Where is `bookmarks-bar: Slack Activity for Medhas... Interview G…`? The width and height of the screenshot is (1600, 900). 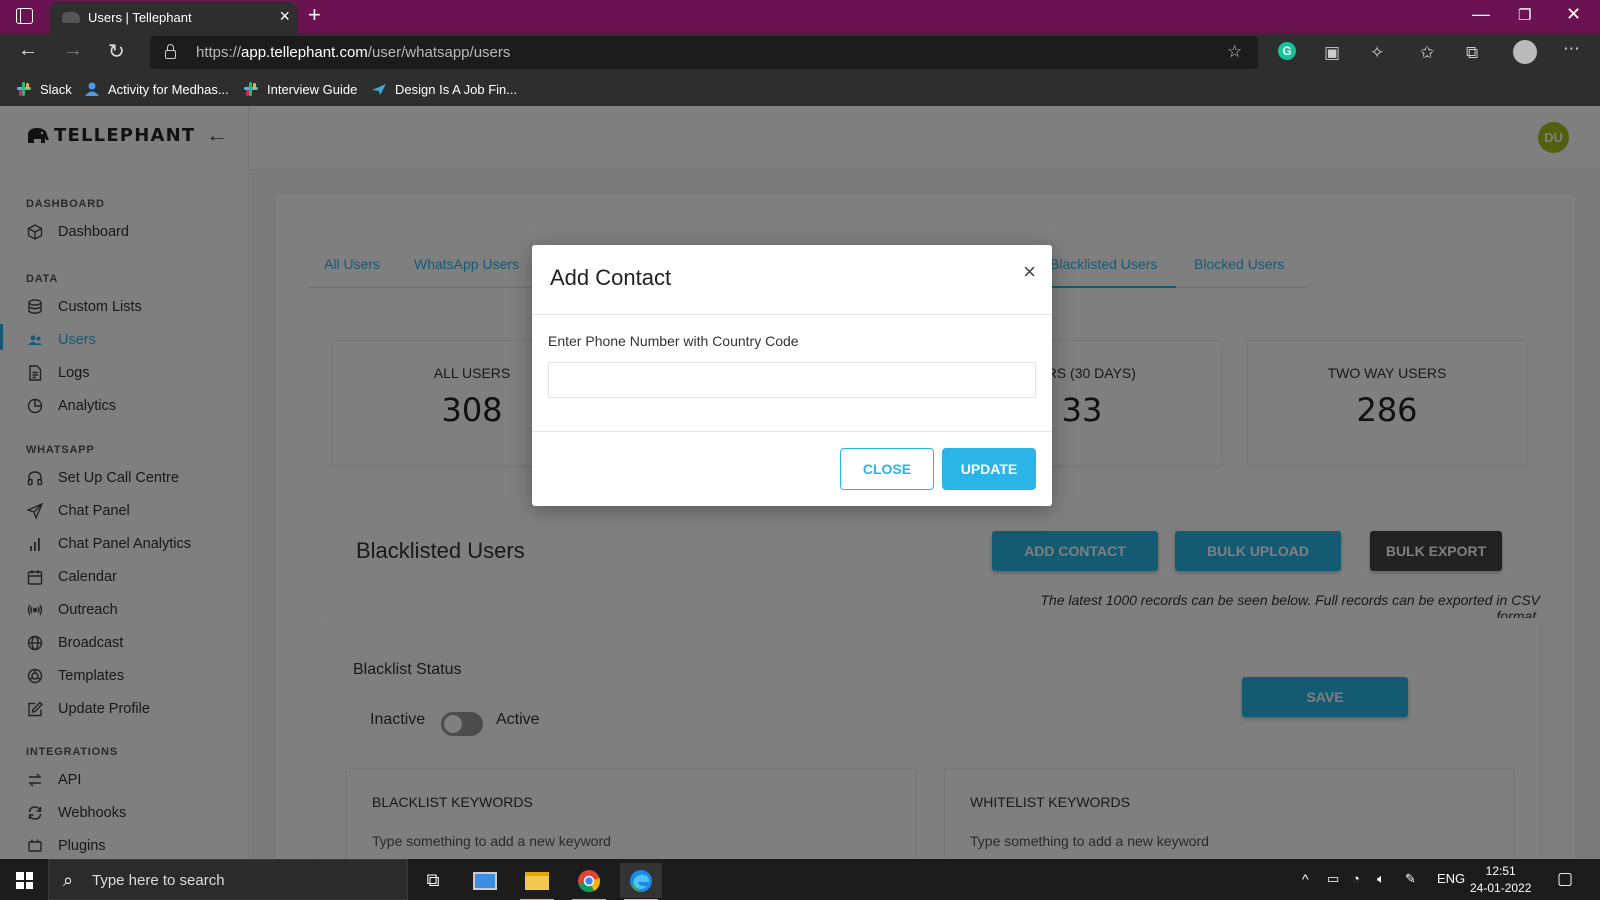 bookmarks-bar: Slack Activity for Medhas... Interview G… is located at coordinates (800, 89).